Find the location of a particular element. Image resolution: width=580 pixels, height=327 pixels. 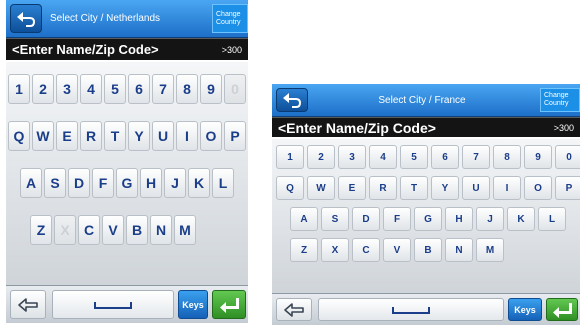

search-input-placeholder: <Enter Name/Zip Code> is located at coordinates (357, 127).